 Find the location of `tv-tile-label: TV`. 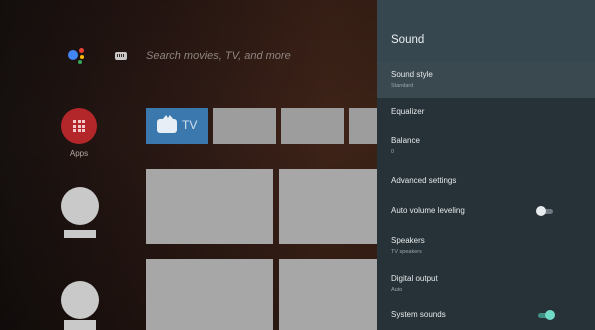

tv-tile-label: TV is located at coordinates (190, 125).